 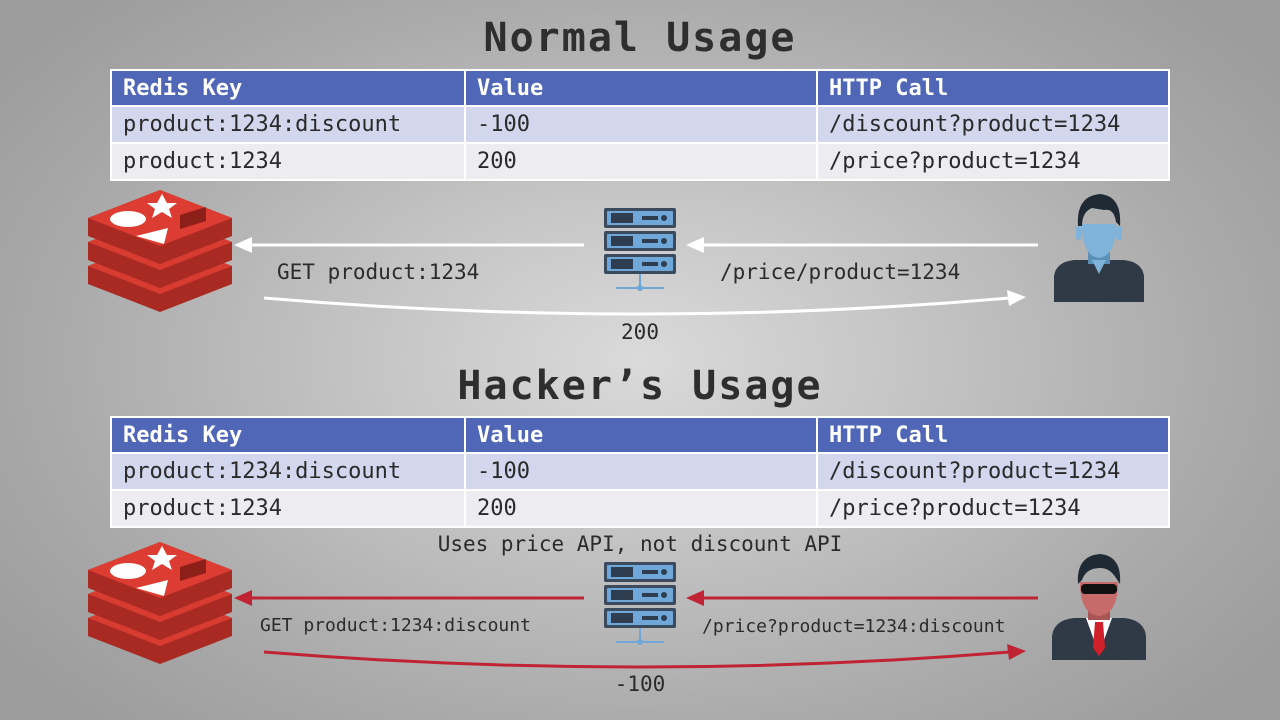 What do you see at coordinates (160, 603) in the screenshot?
I see `redis-logo-icon` at bounding box center [160, 603].